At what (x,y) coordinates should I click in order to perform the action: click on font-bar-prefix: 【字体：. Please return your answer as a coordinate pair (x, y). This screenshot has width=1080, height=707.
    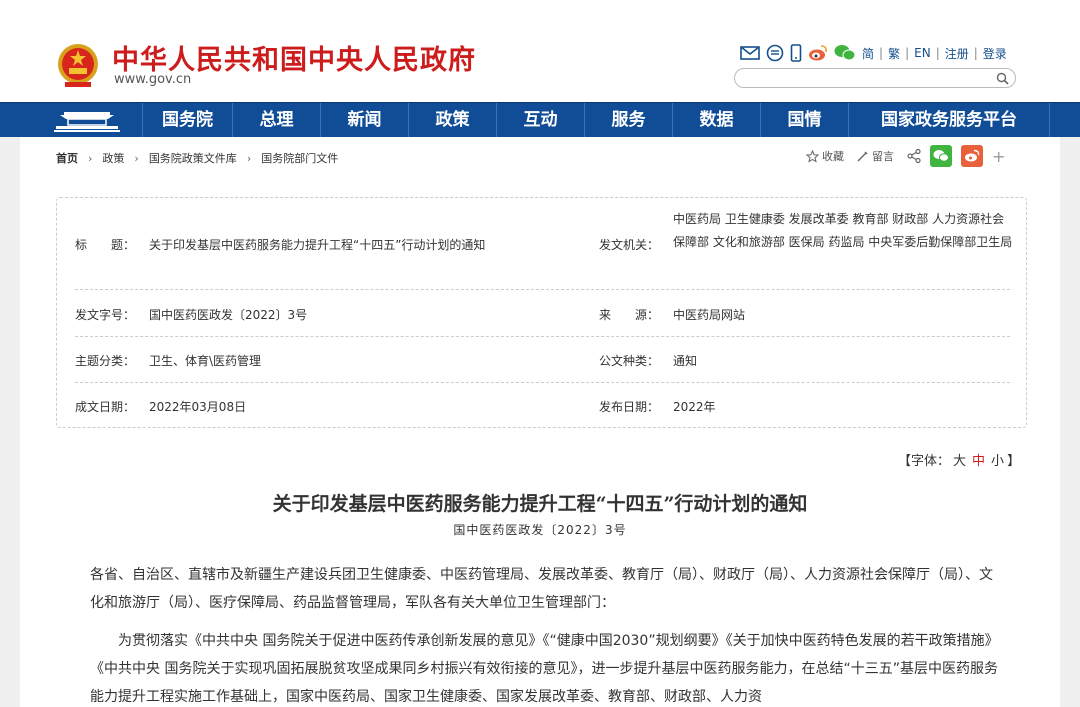
    Looking at the image, I should click on (924, 461).